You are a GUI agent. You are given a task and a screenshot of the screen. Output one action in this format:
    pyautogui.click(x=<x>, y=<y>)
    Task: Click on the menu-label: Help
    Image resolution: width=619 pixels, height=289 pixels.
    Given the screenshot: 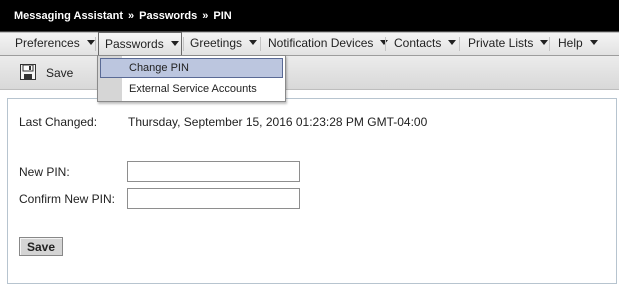 What is the action you would take?
    pyautogui.click(x=570, y=43)
    